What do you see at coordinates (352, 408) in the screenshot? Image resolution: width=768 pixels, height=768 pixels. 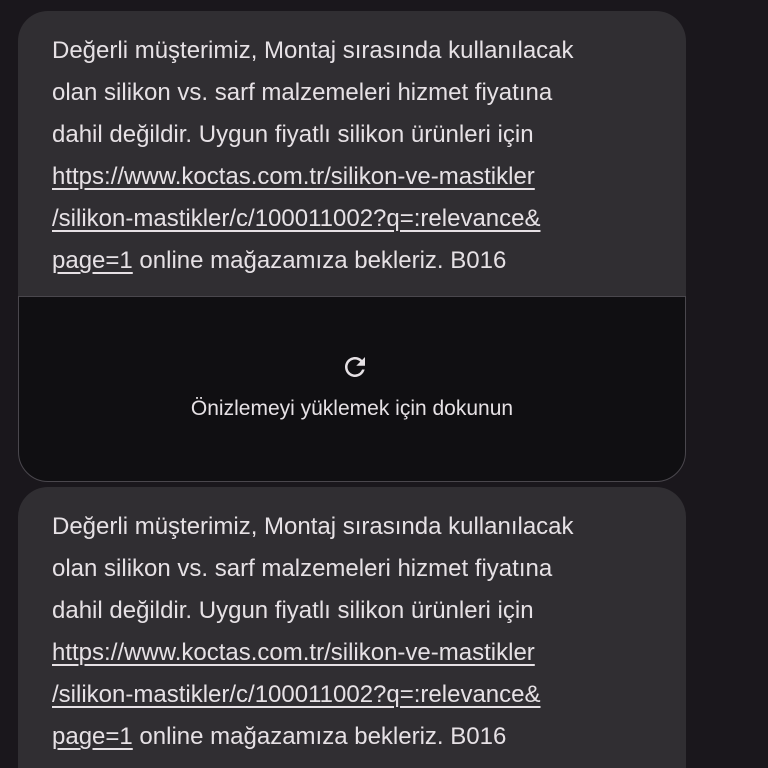 I see `preview-load-label: Önizlemeyi yüklemek için dokunun` at bounding box center [352, 408].